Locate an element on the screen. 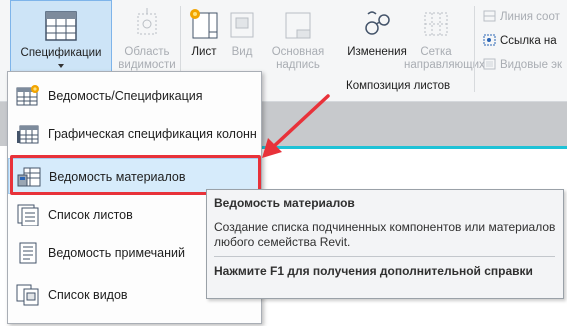 The image size is (567, 326). new-sheet-icon is located at coordinates (204, 24).